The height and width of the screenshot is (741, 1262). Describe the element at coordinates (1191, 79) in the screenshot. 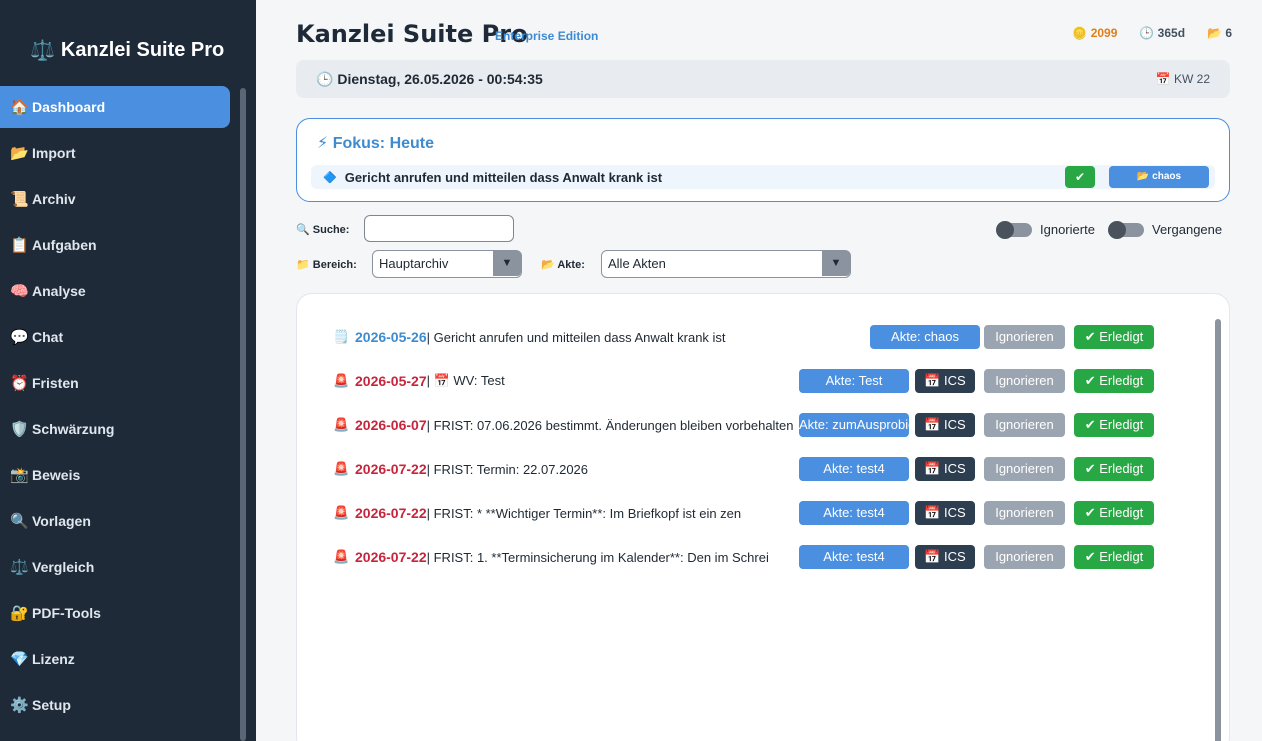

I see `week-text: KW 22` at that location.